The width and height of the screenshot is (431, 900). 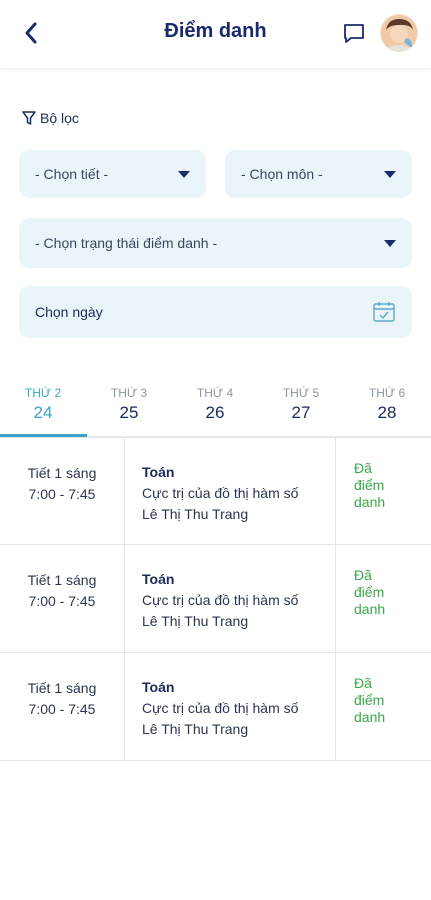 I want to click on tab-dow: THỨ 3, so click(x=129, y=393).